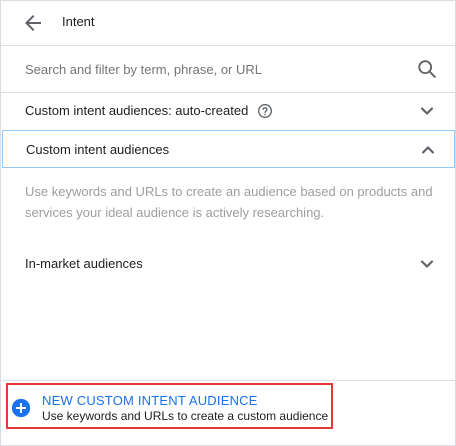  Describe the element at coordinates (21, 408) in the screenshot. I see `add-circle-icon` at that location.